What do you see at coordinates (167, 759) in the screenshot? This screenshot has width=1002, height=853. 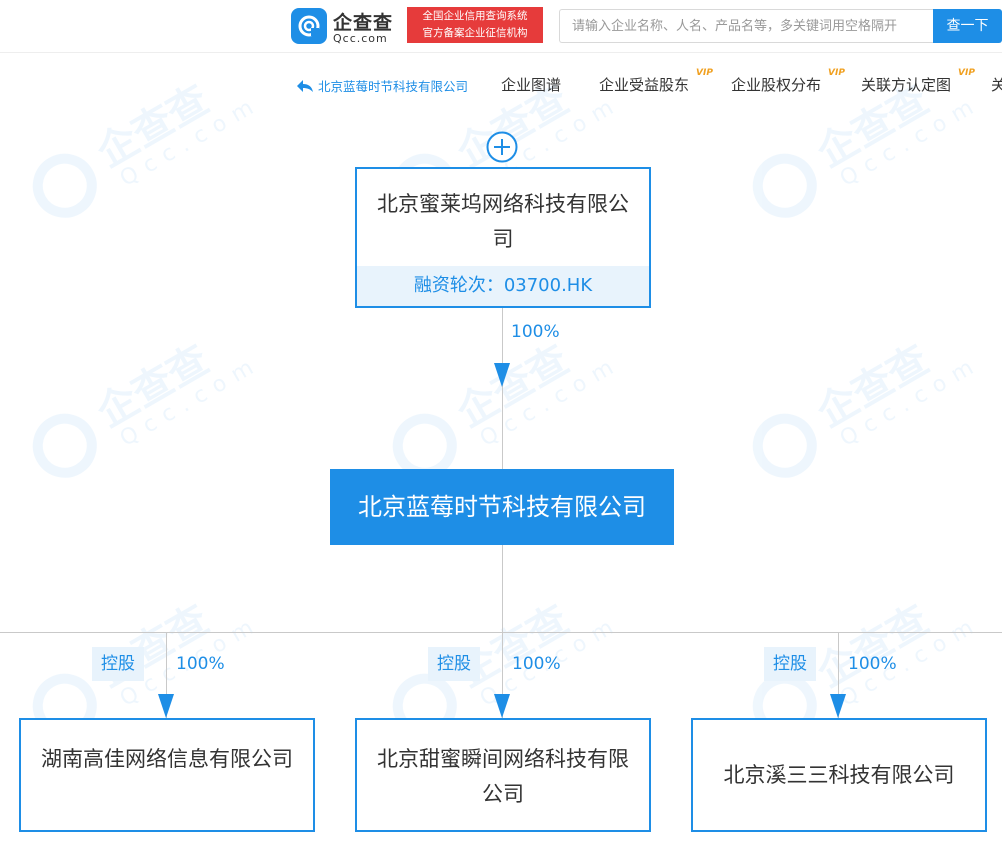 I see `child-company-name: 湖南高佳网络信息有限公司` at bounding box center [167, 759].